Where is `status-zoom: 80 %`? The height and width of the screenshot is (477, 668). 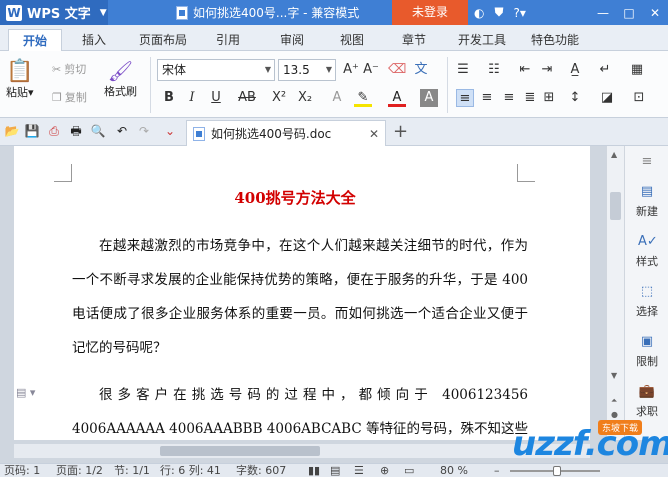 status-zoom: 80 % is located at coordinates (454, 470).